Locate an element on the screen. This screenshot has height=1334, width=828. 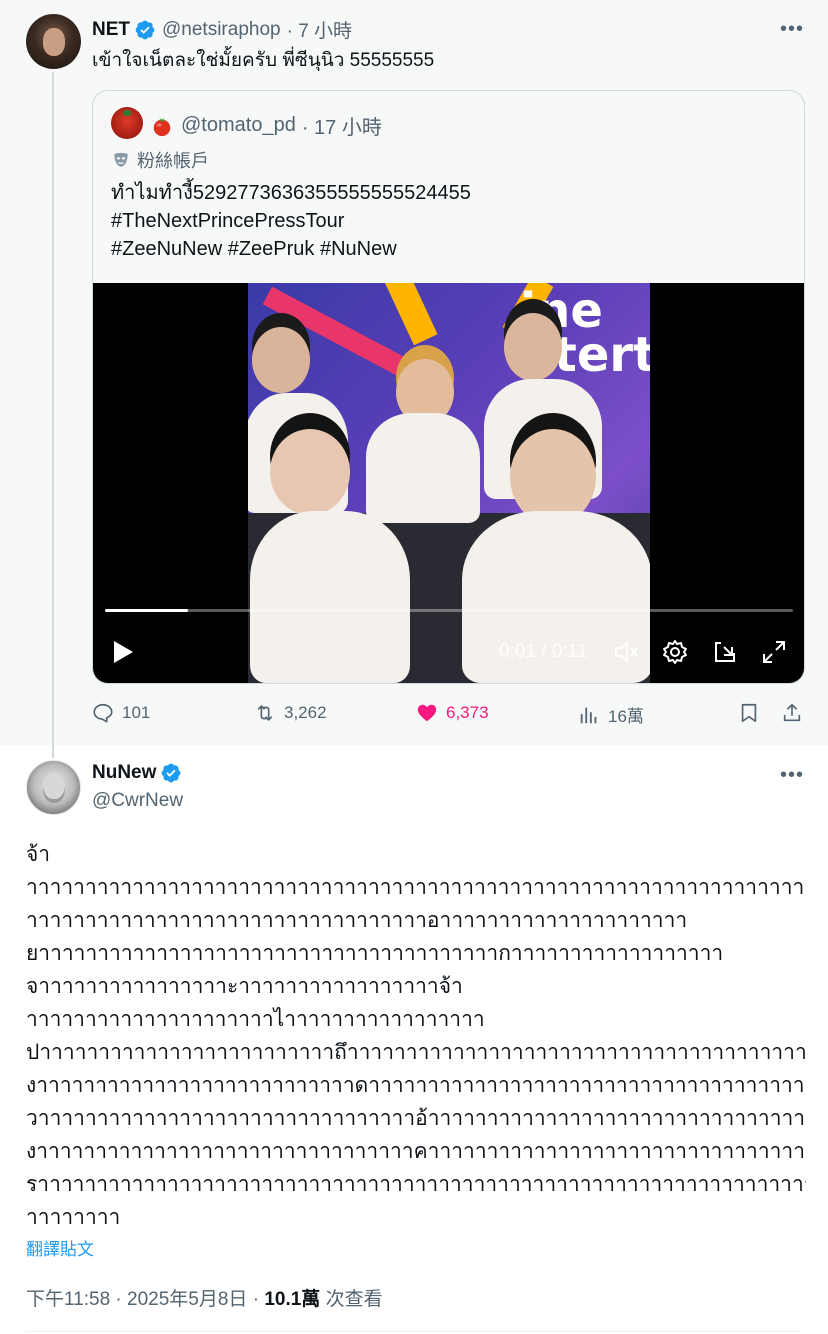
views-button: 16萬 is located at coordinates (611, 714).